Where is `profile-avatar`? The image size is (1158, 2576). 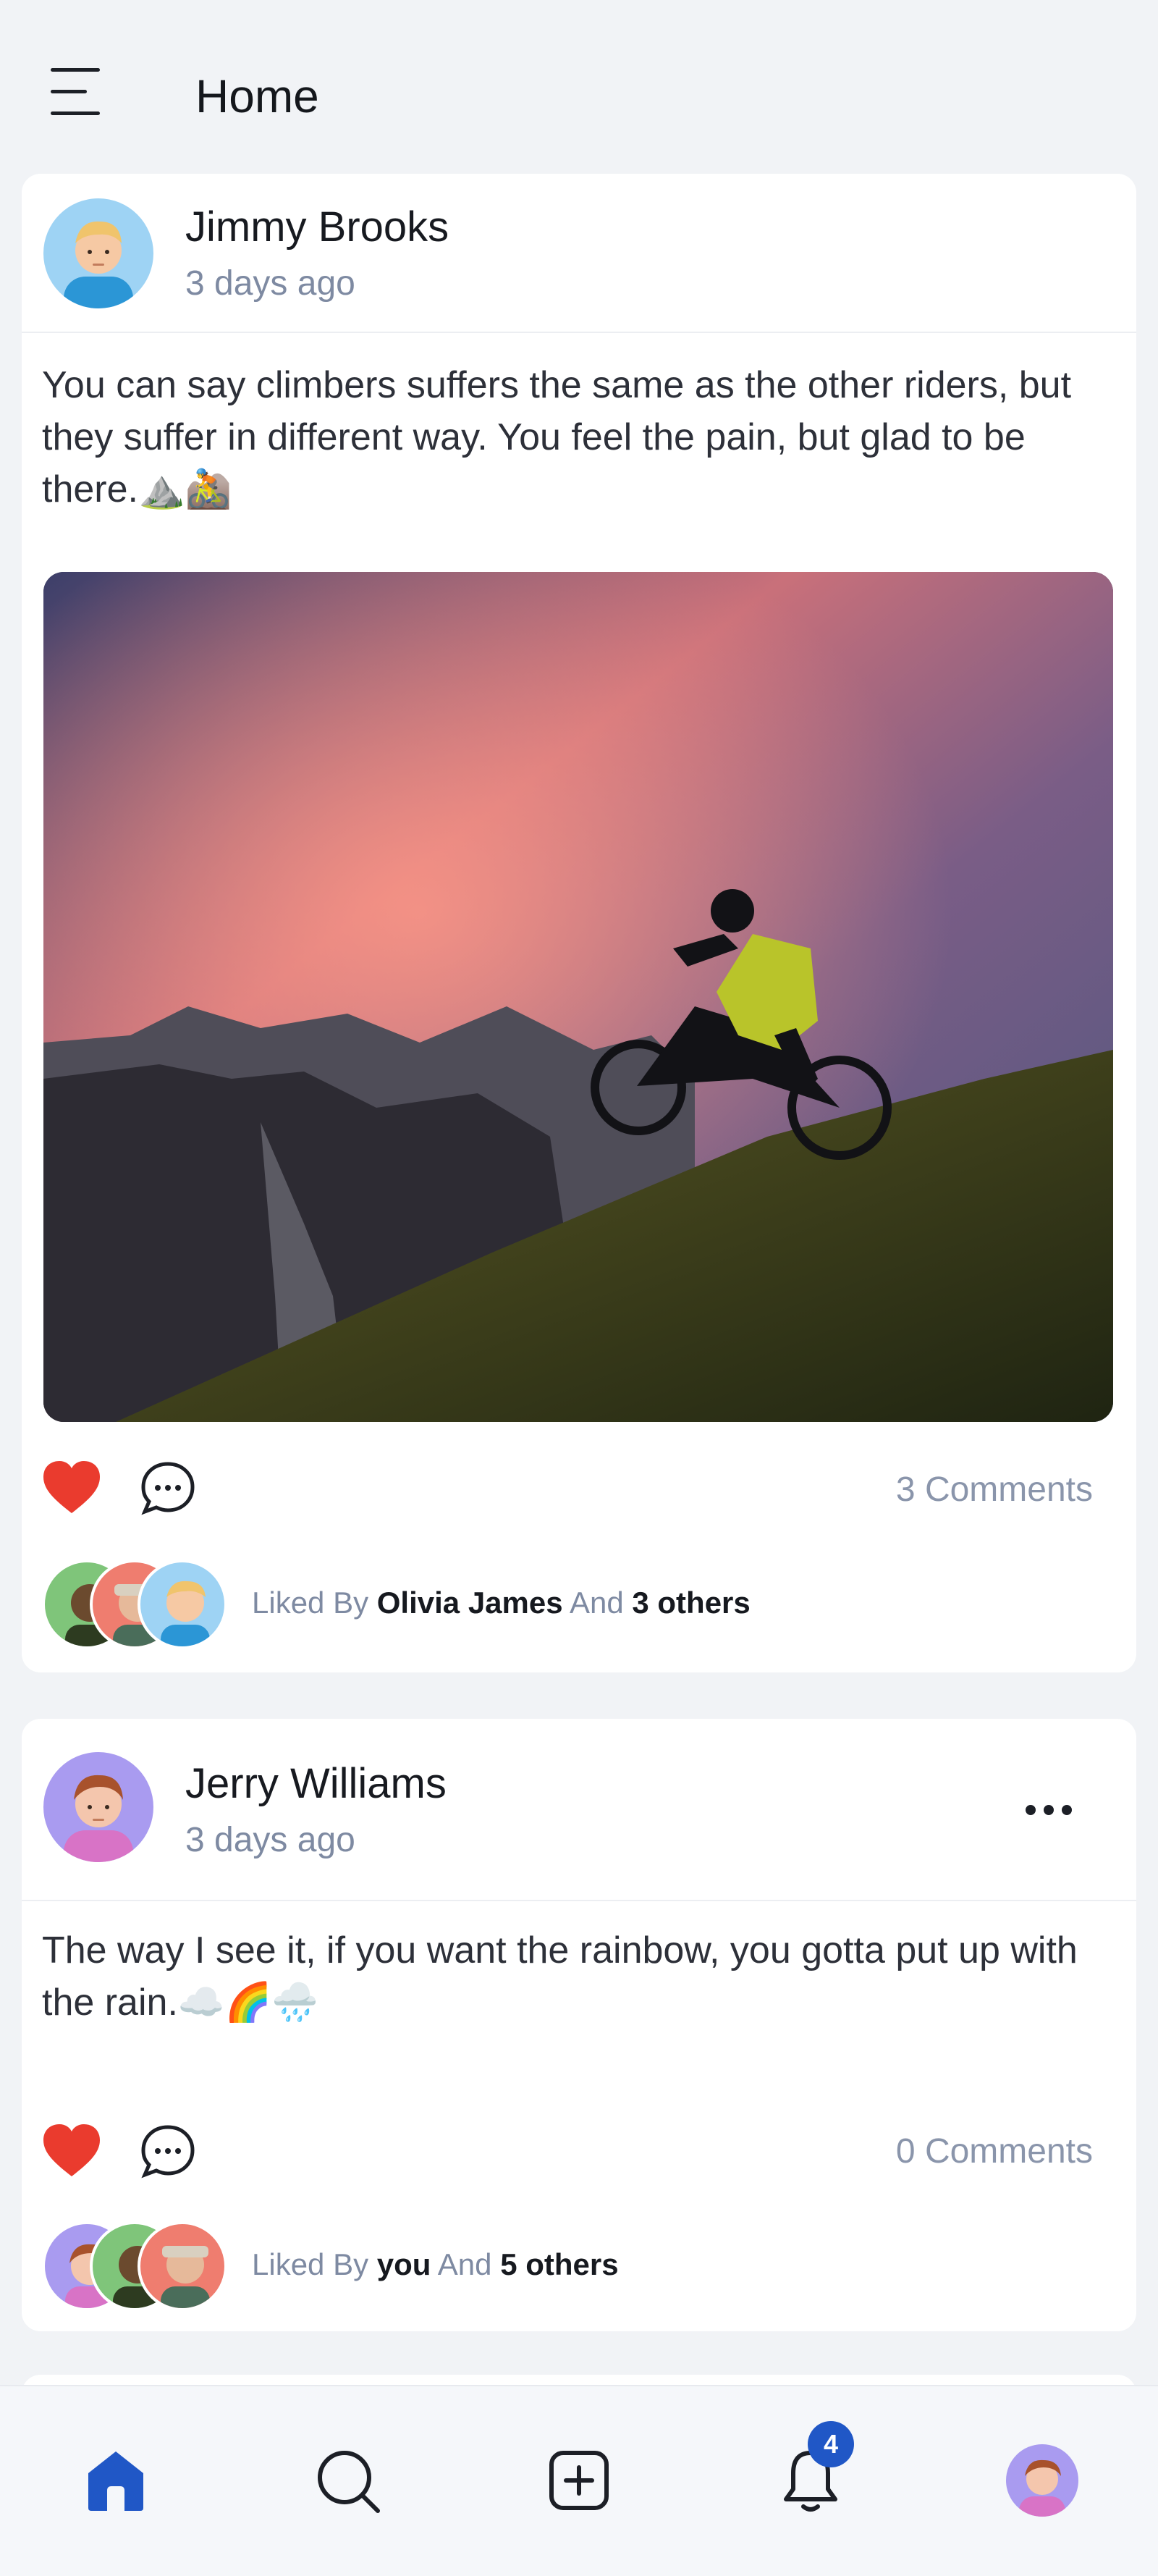
profile-avatar is located at coordinates (1042, 2480).